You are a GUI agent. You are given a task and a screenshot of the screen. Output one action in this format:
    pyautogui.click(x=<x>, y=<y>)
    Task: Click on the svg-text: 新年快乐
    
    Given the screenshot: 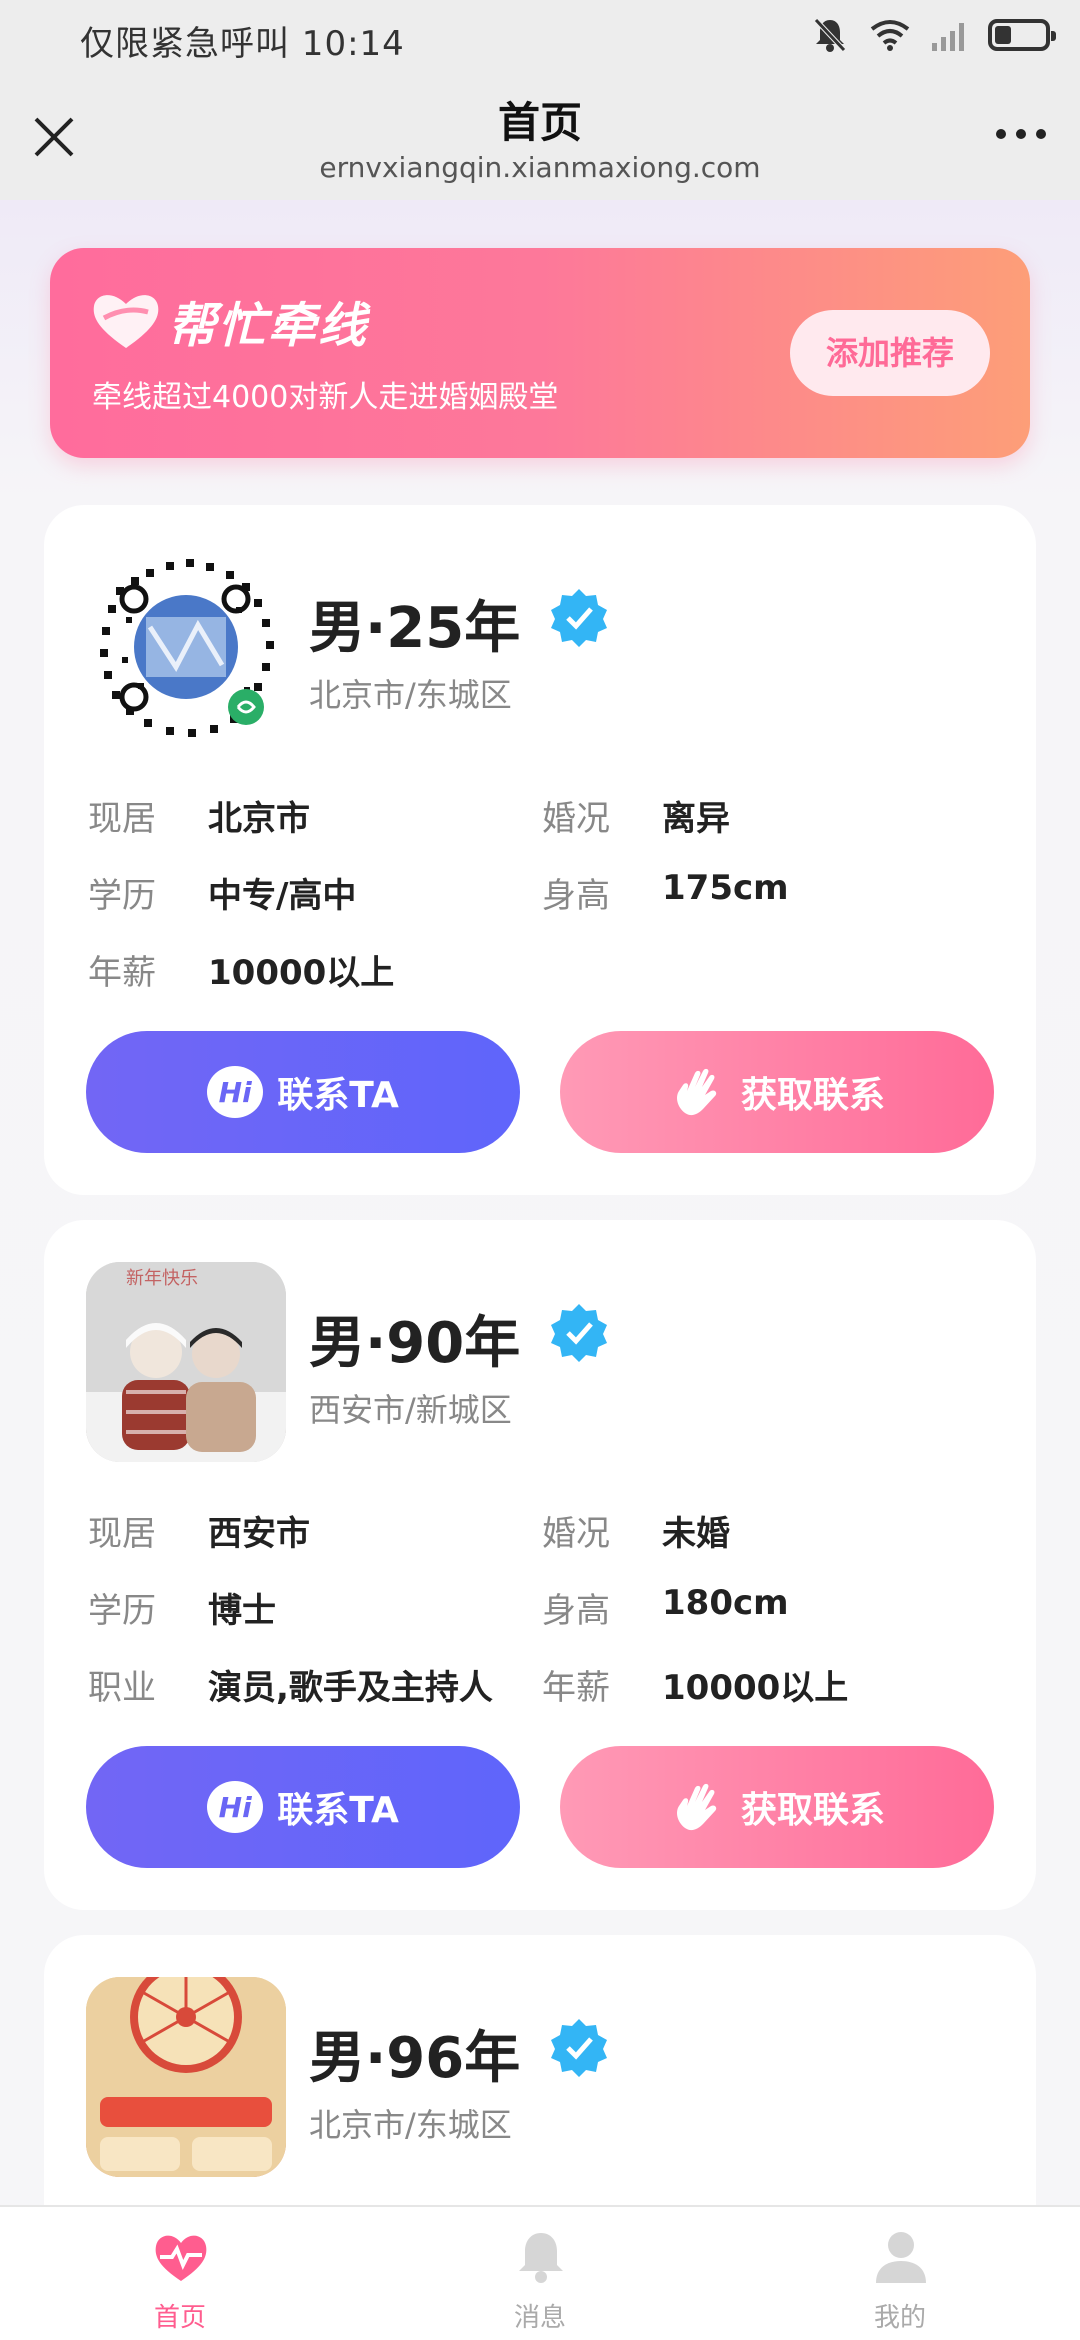 What is the action you would take?
    pyautogui.click(x=162, y=1278)
    